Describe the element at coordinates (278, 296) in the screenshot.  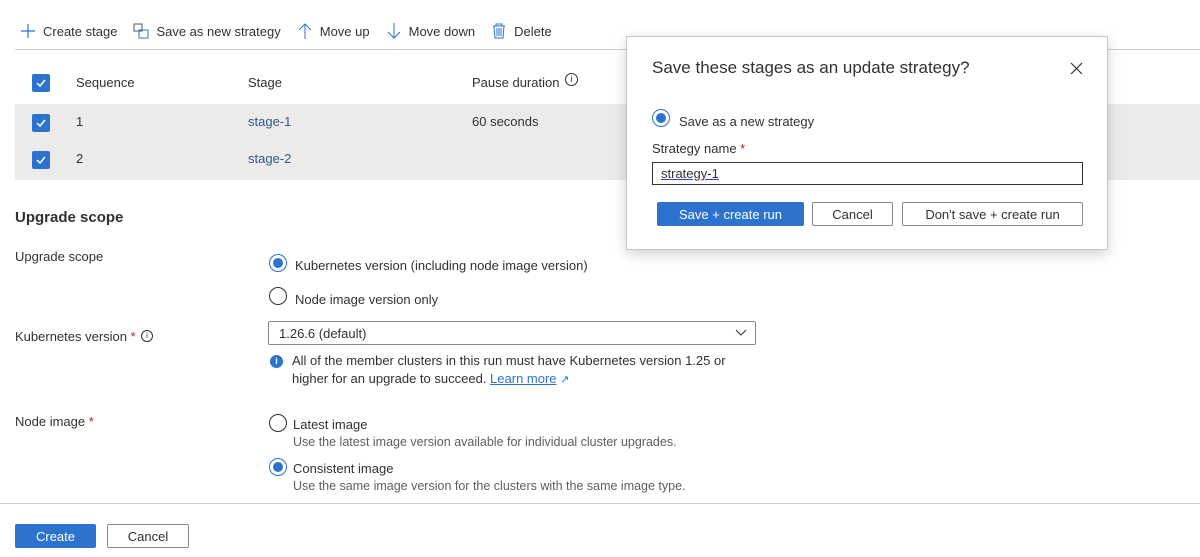
I see `node-image-only-radio` at that location.